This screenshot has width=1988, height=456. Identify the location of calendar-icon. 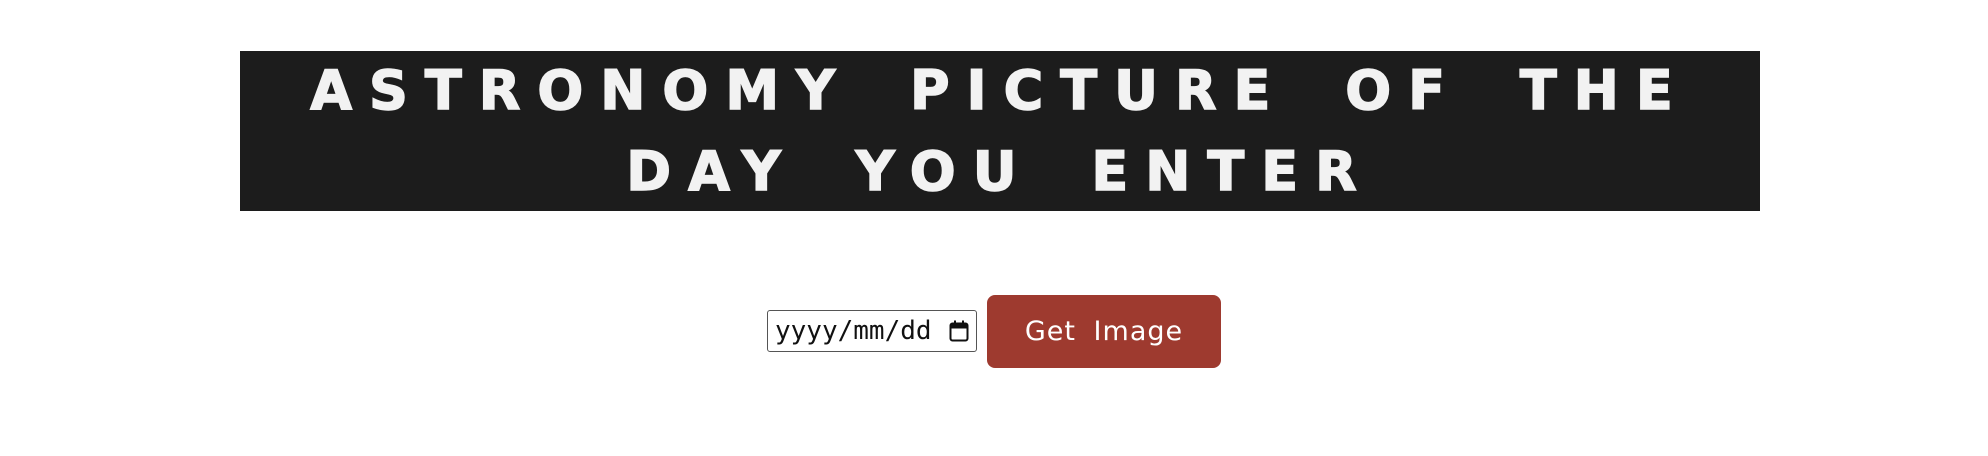
(959, 331).